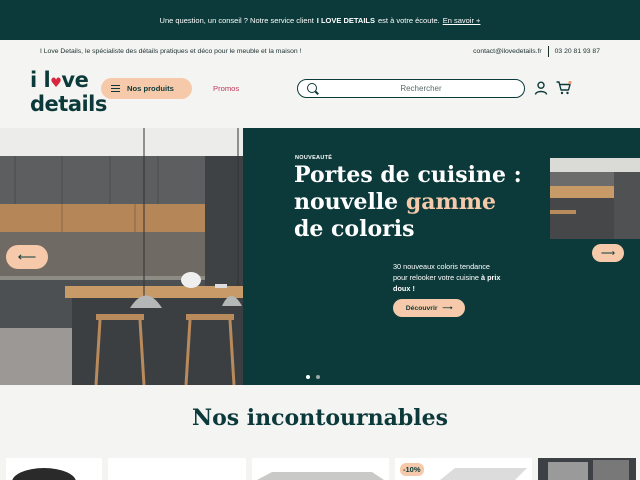 This screenshot has height=480, width=640. Describe the element at coordinates (313, 377) in the screenshot. I see `carousel-dots` at that location.